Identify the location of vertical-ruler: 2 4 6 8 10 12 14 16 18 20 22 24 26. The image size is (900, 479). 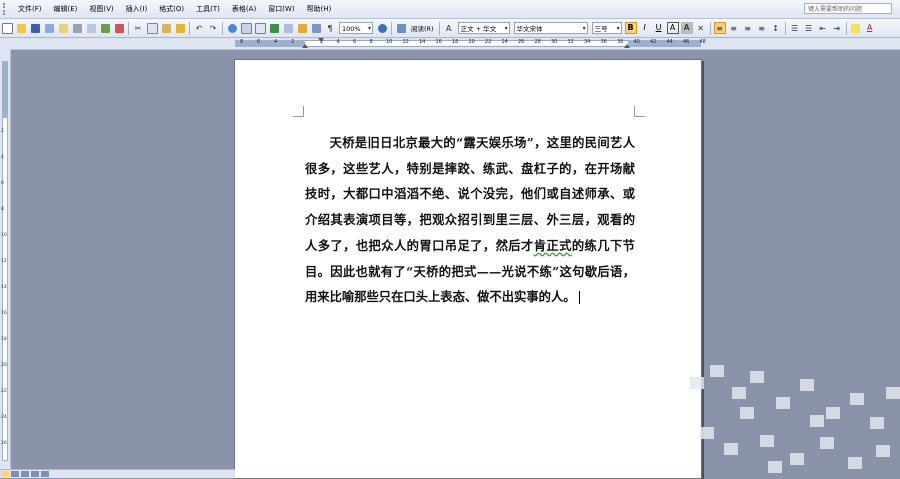
(5, 259).